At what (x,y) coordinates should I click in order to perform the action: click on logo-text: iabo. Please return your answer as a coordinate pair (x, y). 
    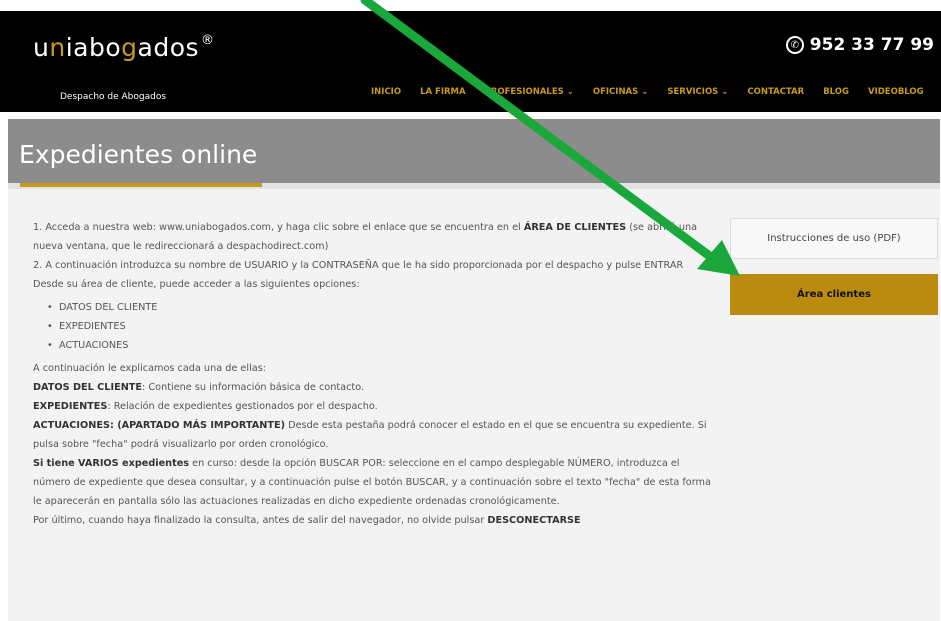
    Looking at the image, I should click on (93, 47).